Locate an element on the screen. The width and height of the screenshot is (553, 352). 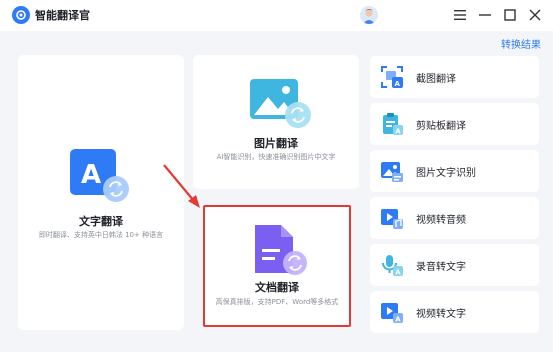
side-item-label: 截图翻译 is located at coordinates (436, 79).